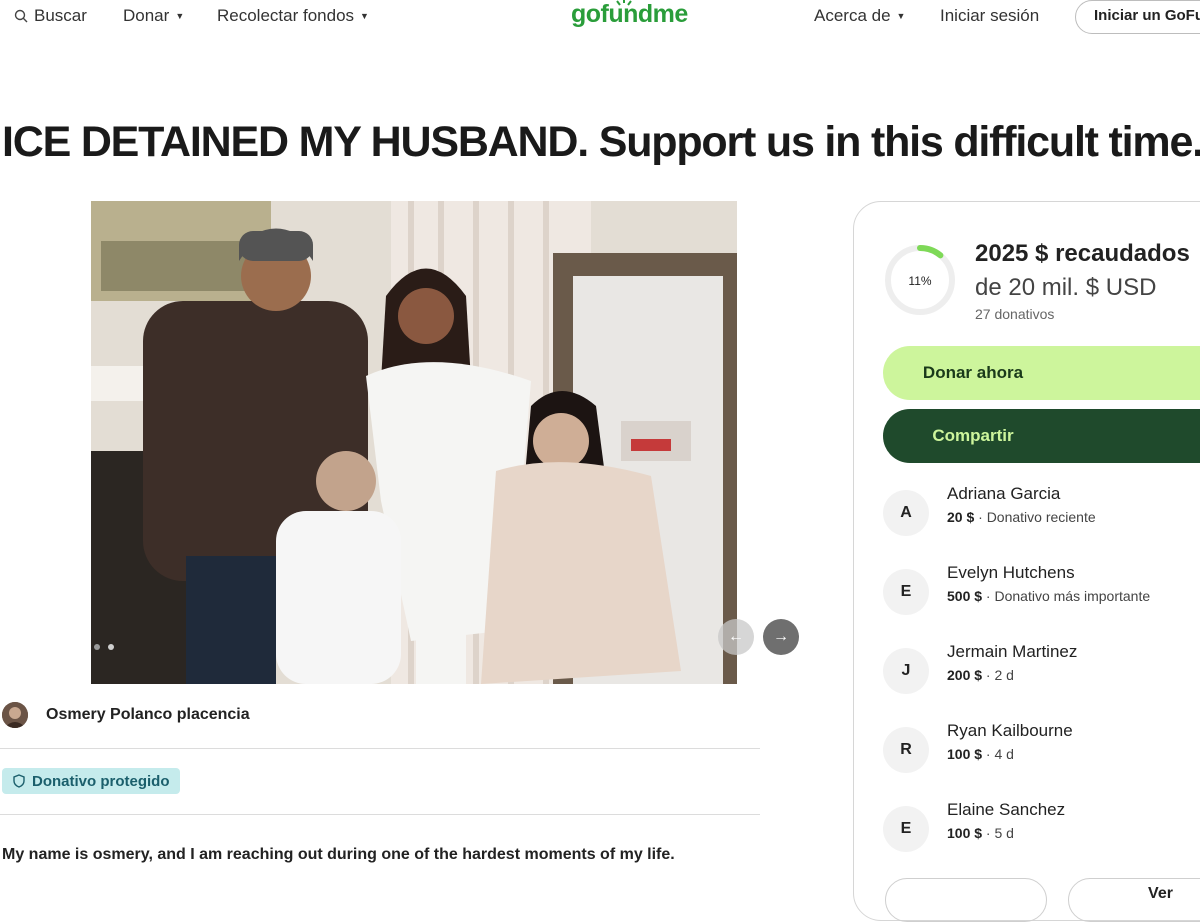 The height and width of the screenshot is (922, 1200). What do you see at coordinates (60, 15) in the screenshot?
I see `search-label: Buscar` at bounding box center [60, 15].